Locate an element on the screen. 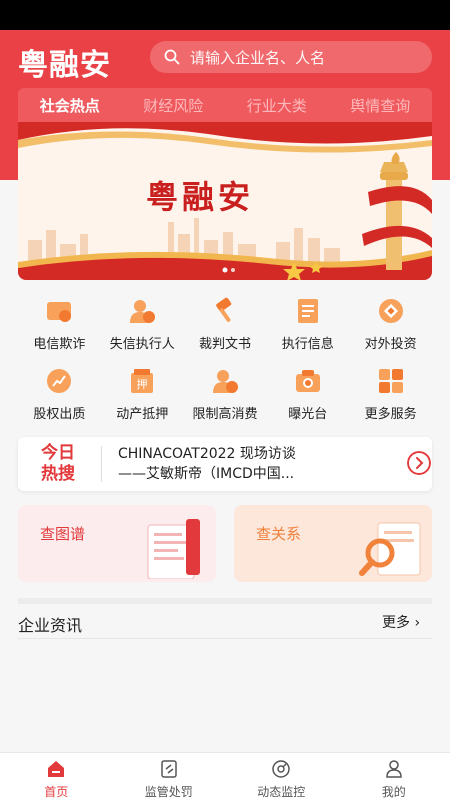 The width and height of the screenshot is (450, 800). nav-home: 首页 is located at coordinates (56, 776).